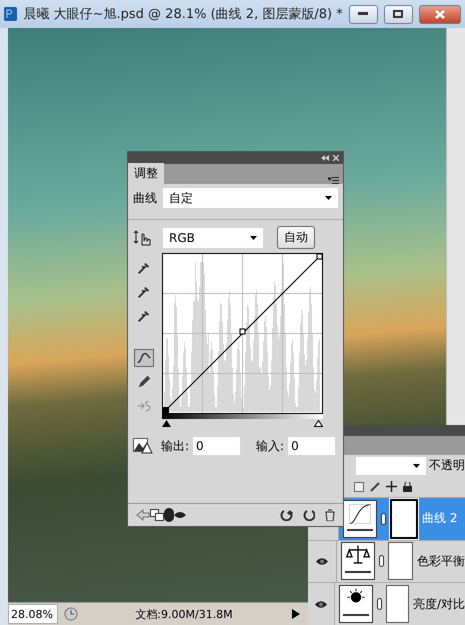 This screenshot has width=465, height=625. What do you see at coordinates (71, 614) in the screenshot?
I see `clock-icon` at bounding box center [71, 614].